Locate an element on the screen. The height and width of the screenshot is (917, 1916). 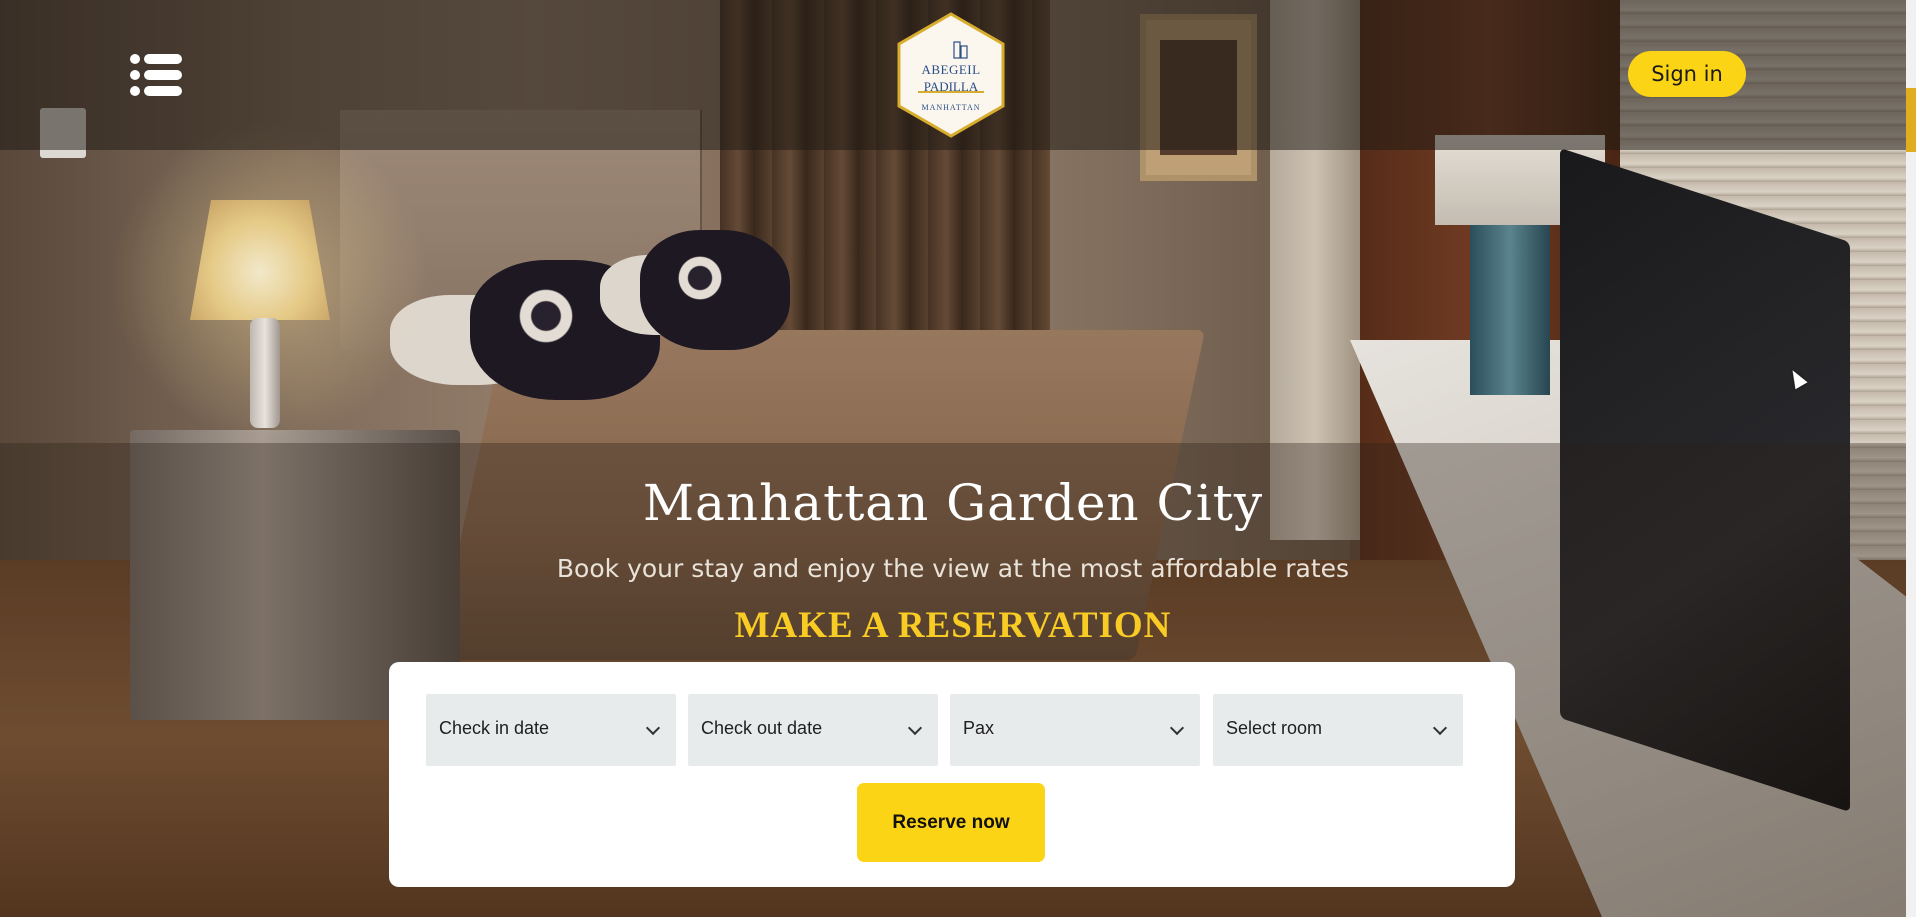
list-menu-icon is located at coordinates (156, 75).